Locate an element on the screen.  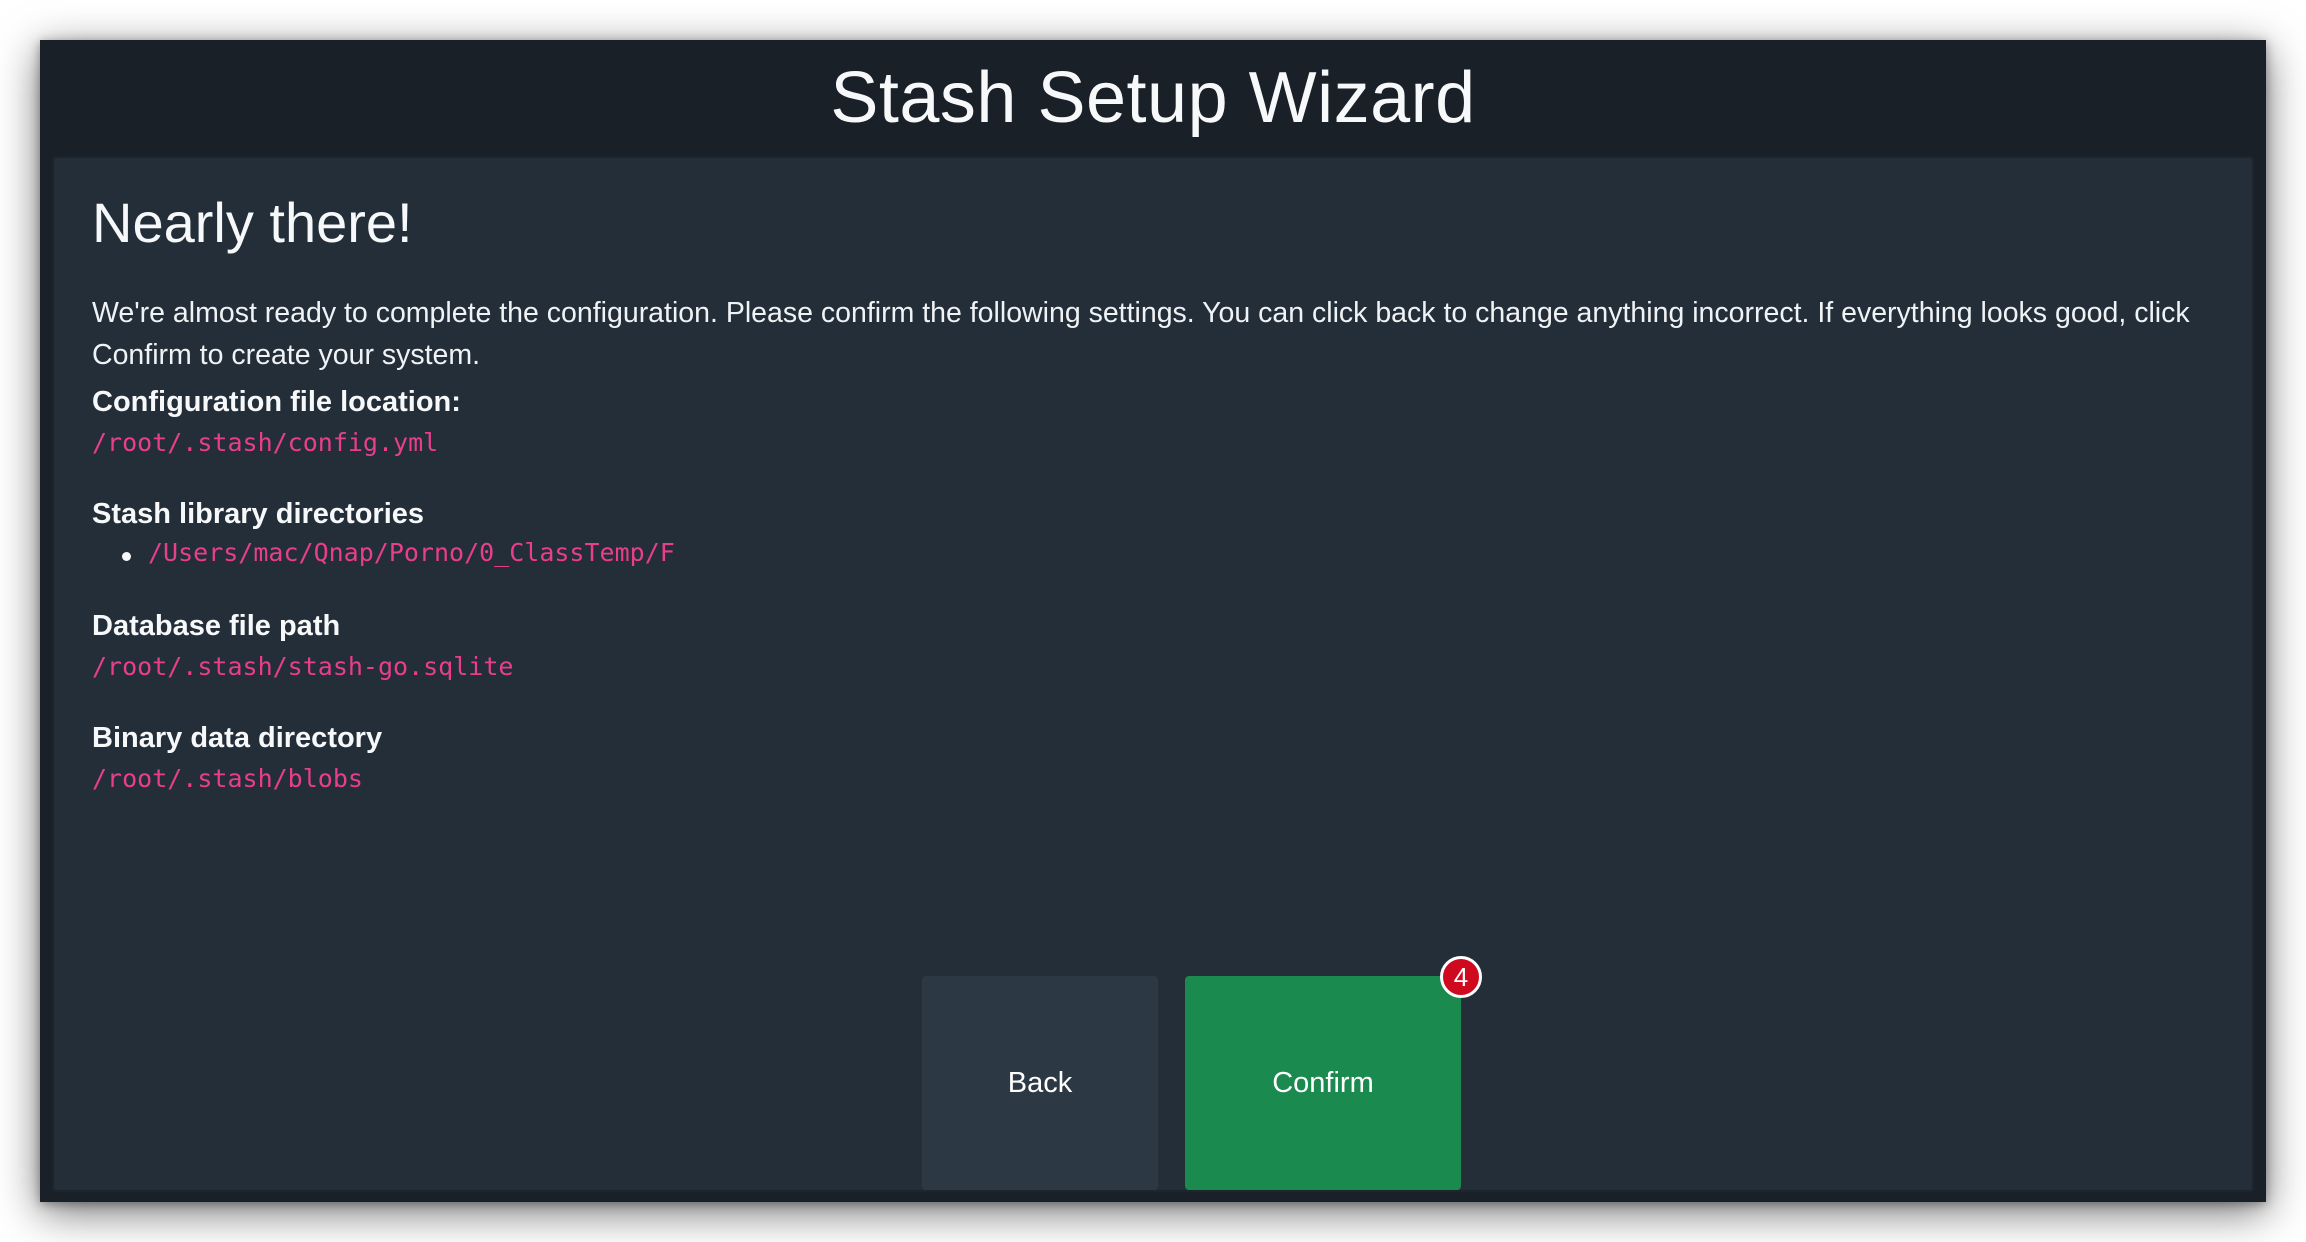
confirm-button: Confirm is located at coordinates (1323, 1083).